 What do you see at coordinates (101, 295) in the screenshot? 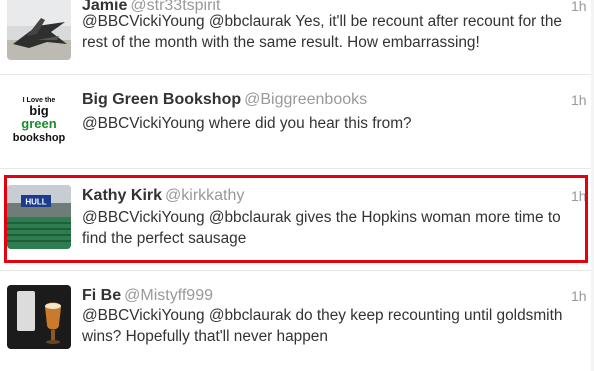
I see `author-name: Fi Be` at bounding box center [101, 295].